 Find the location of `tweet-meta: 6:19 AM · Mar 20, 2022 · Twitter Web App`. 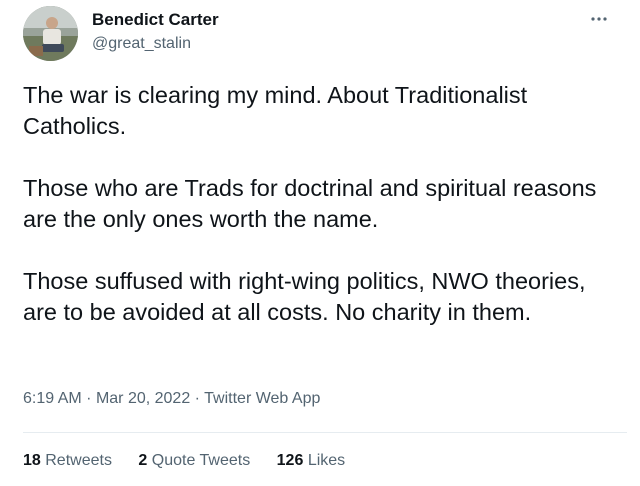

tweet-meta: 6:19 AM · Mar 20, 2022 · Twitter Web App is located at coordinates (171, 399).